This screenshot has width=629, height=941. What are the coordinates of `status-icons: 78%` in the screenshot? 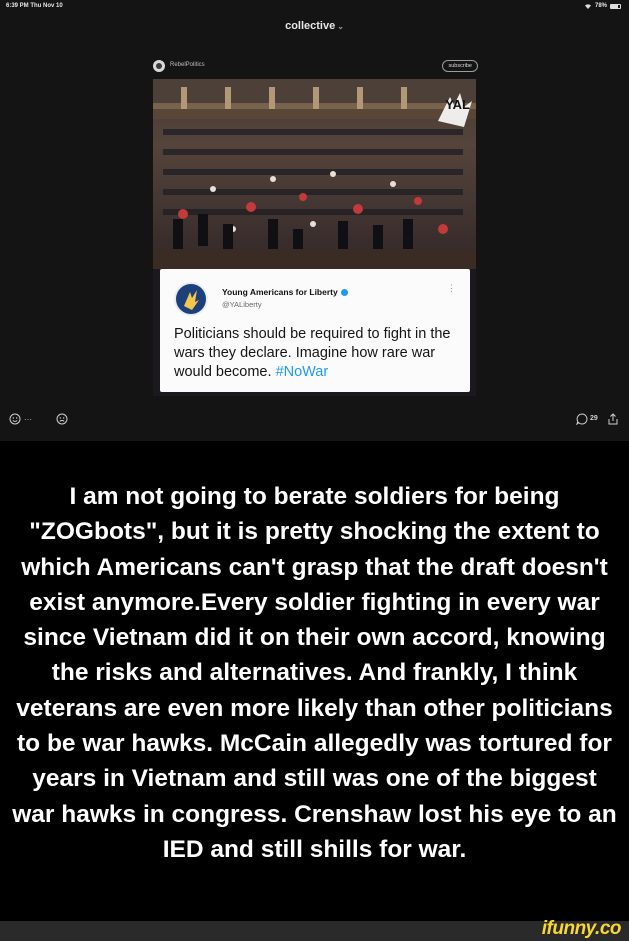 It's located at (602, 6).